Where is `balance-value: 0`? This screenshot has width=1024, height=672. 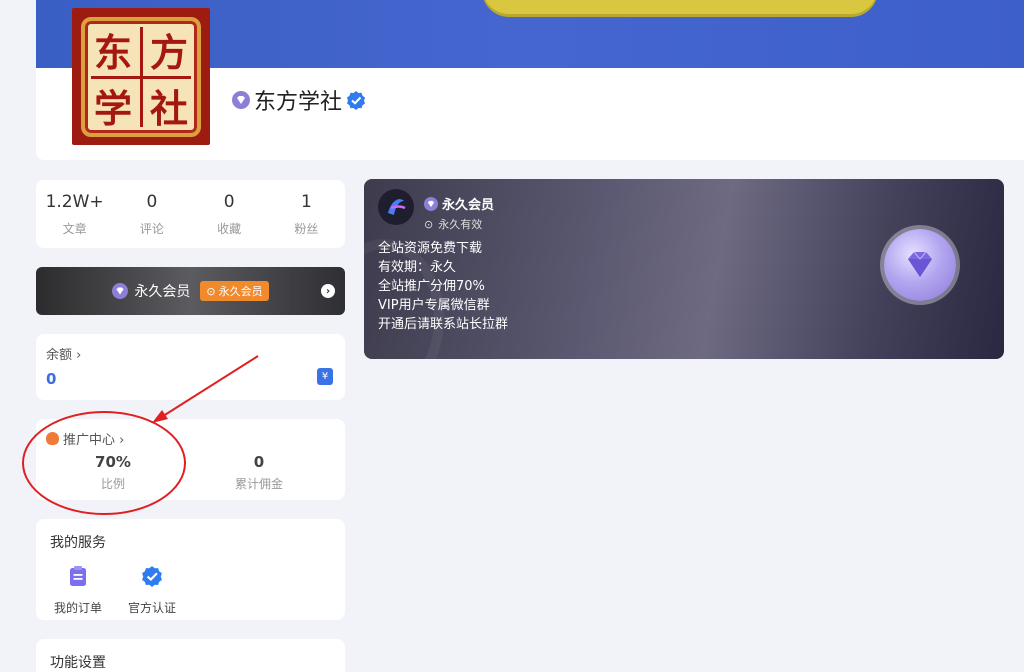
balance-value: 0 is located at coordinates (51, 379).